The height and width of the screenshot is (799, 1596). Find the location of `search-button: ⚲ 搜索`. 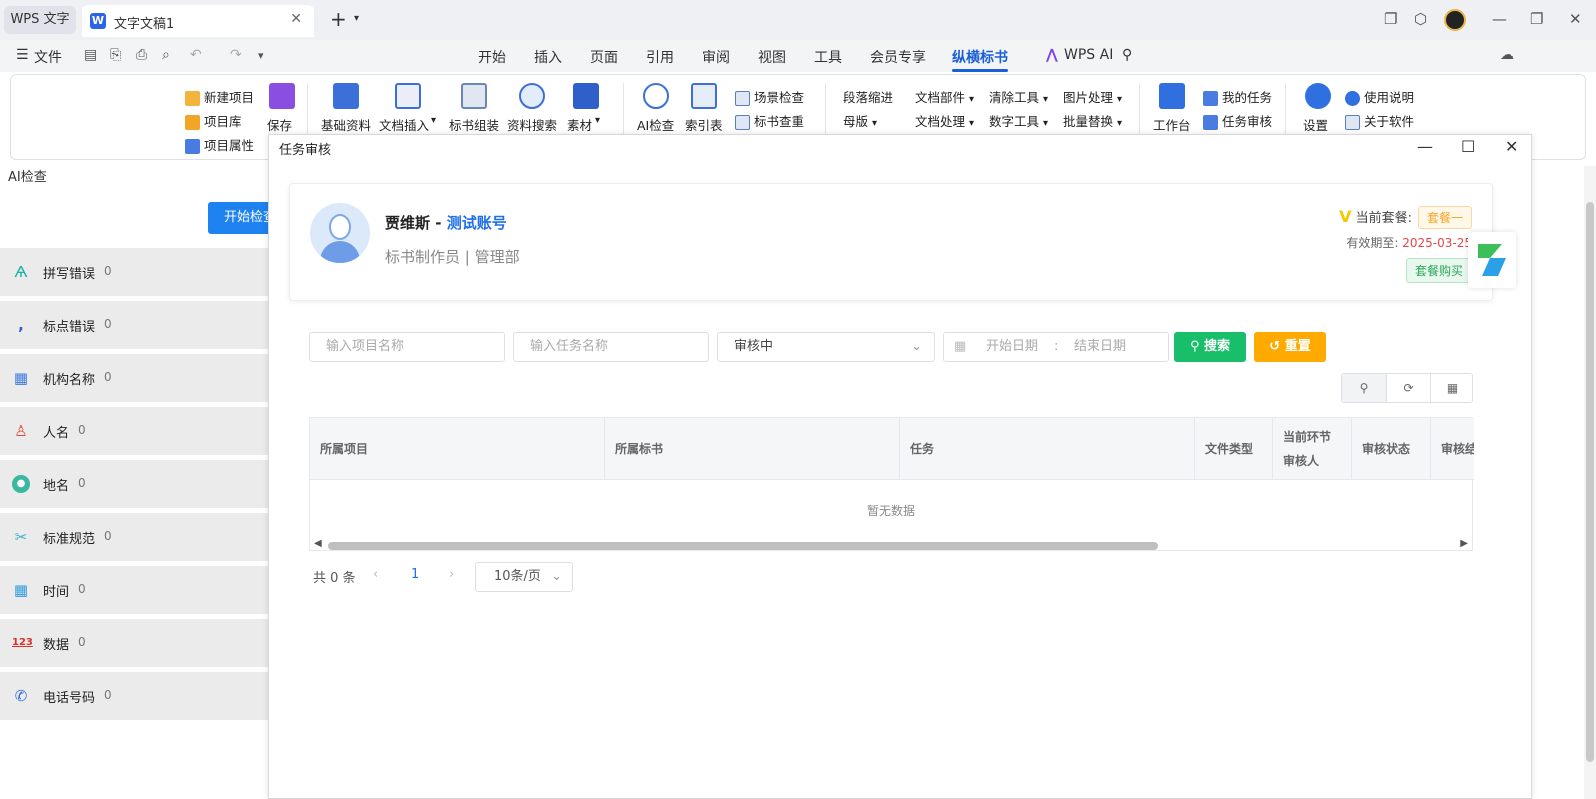

search-button: ⚲ 搜索 is located at coordinates (1210, 347).